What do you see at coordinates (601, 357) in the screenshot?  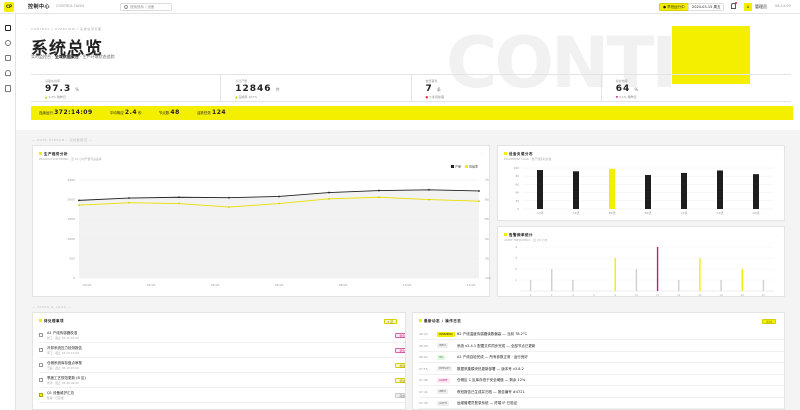 I see `log-entry: 08:02 OK A1 产线自检完成 — 所有参数正常 · 运行良好` at bounding box center [601, 357].